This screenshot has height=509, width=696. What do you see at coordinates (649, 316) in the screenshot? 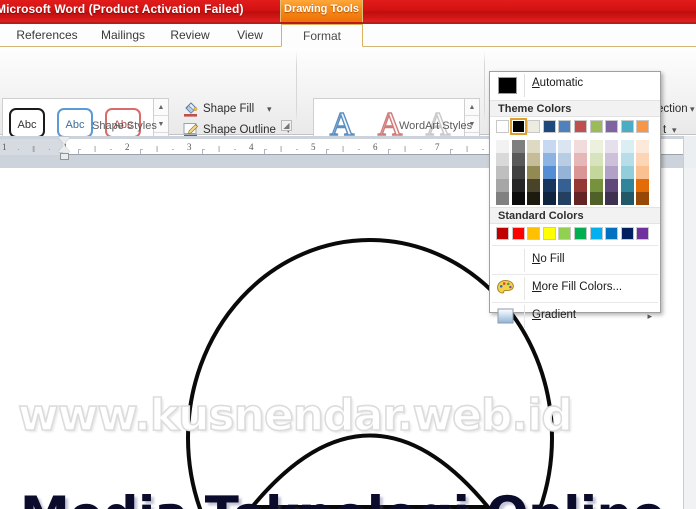
I see `submenu-arrow-icon: ▸` at bounding box center [649, 316].